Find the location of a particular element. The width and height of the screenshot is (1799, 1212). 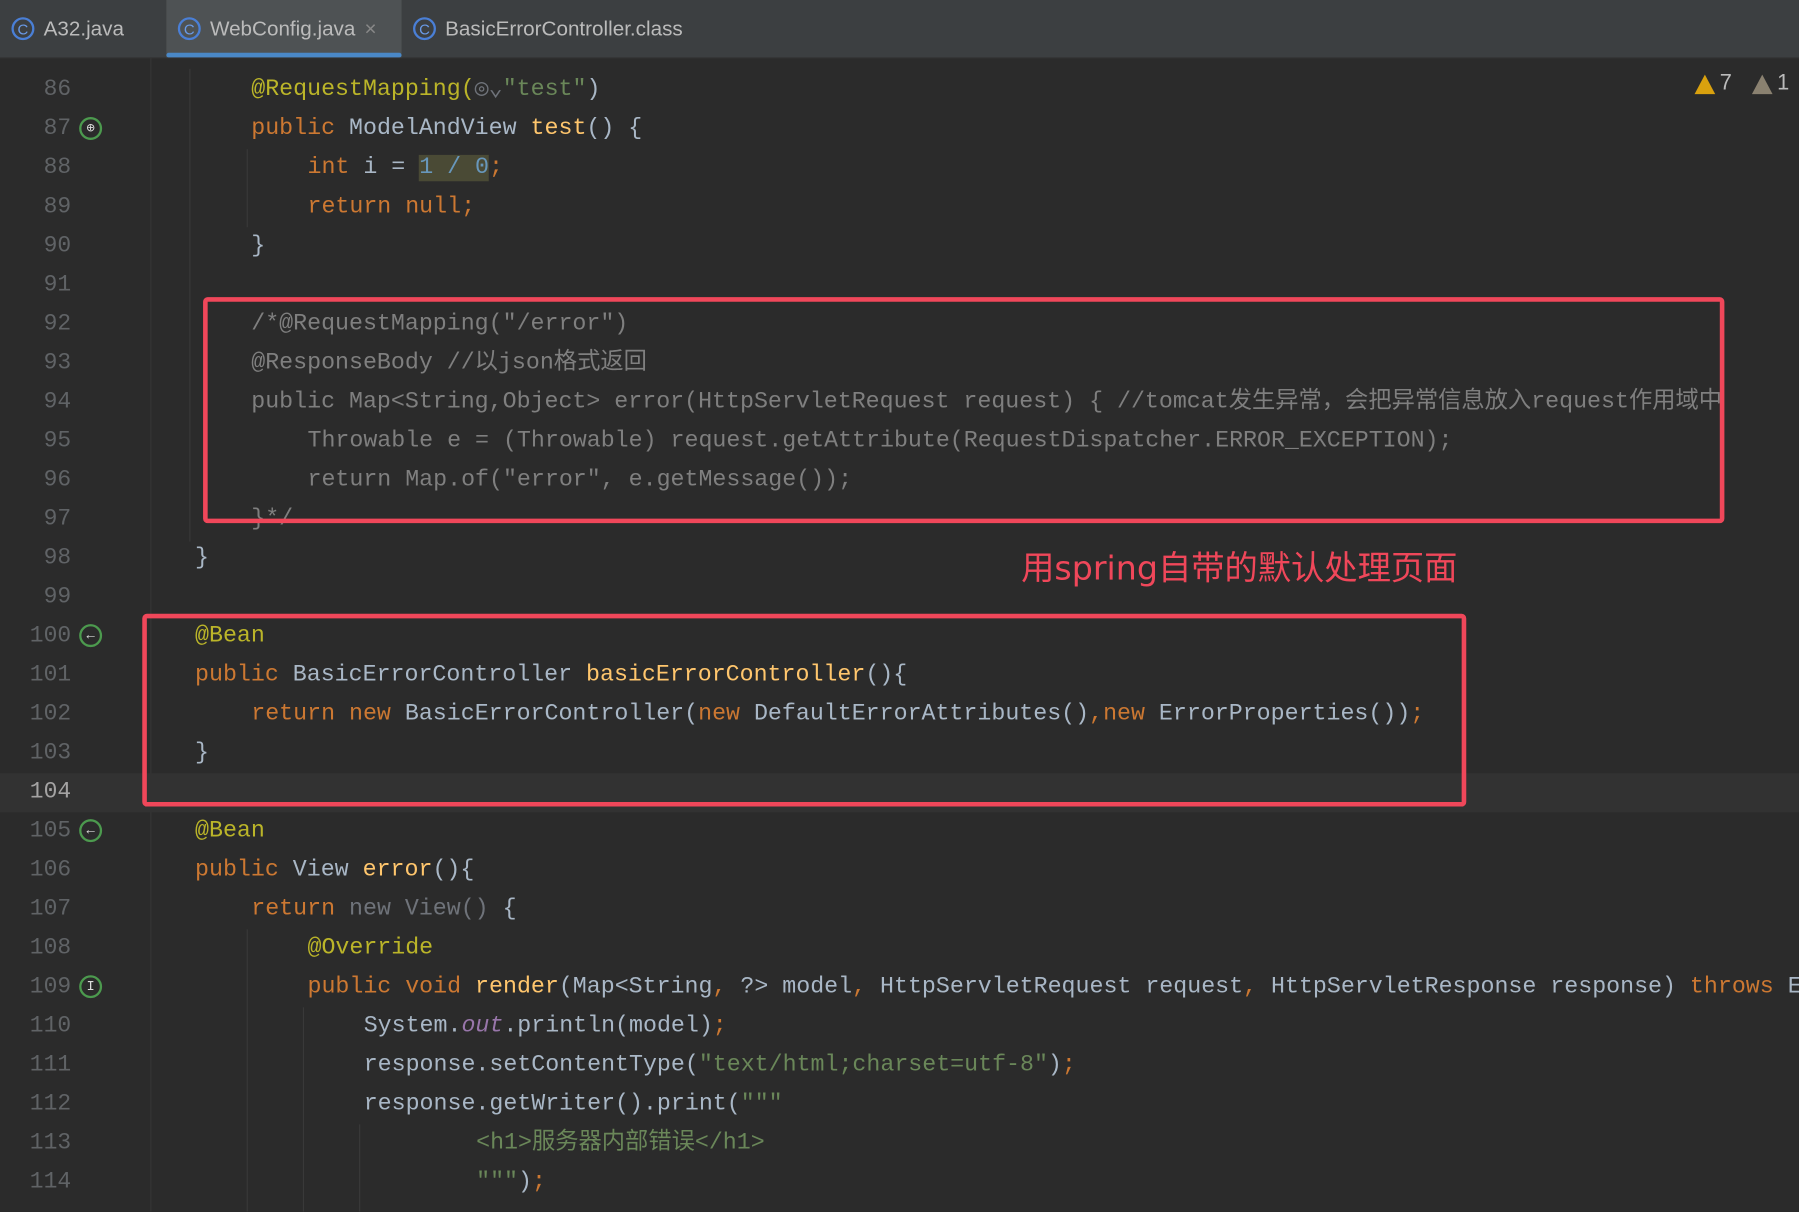

line-number: 113 is located at coordinates (35, 1143).